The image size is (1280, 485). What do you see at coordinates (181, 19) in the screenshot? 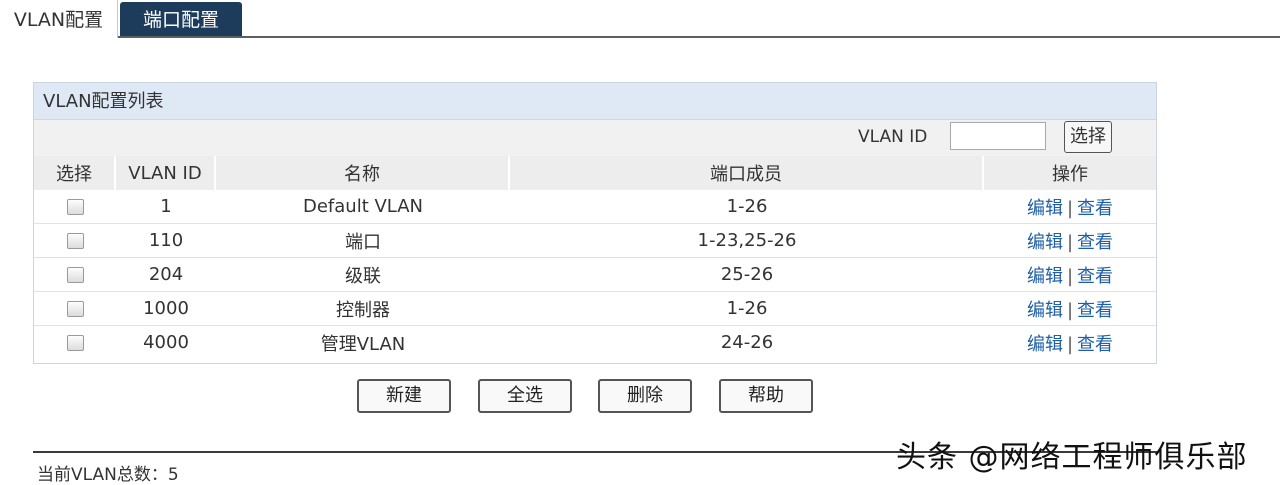
I see `tab-port-config: 端口配置` at bounding box center [181, 19].